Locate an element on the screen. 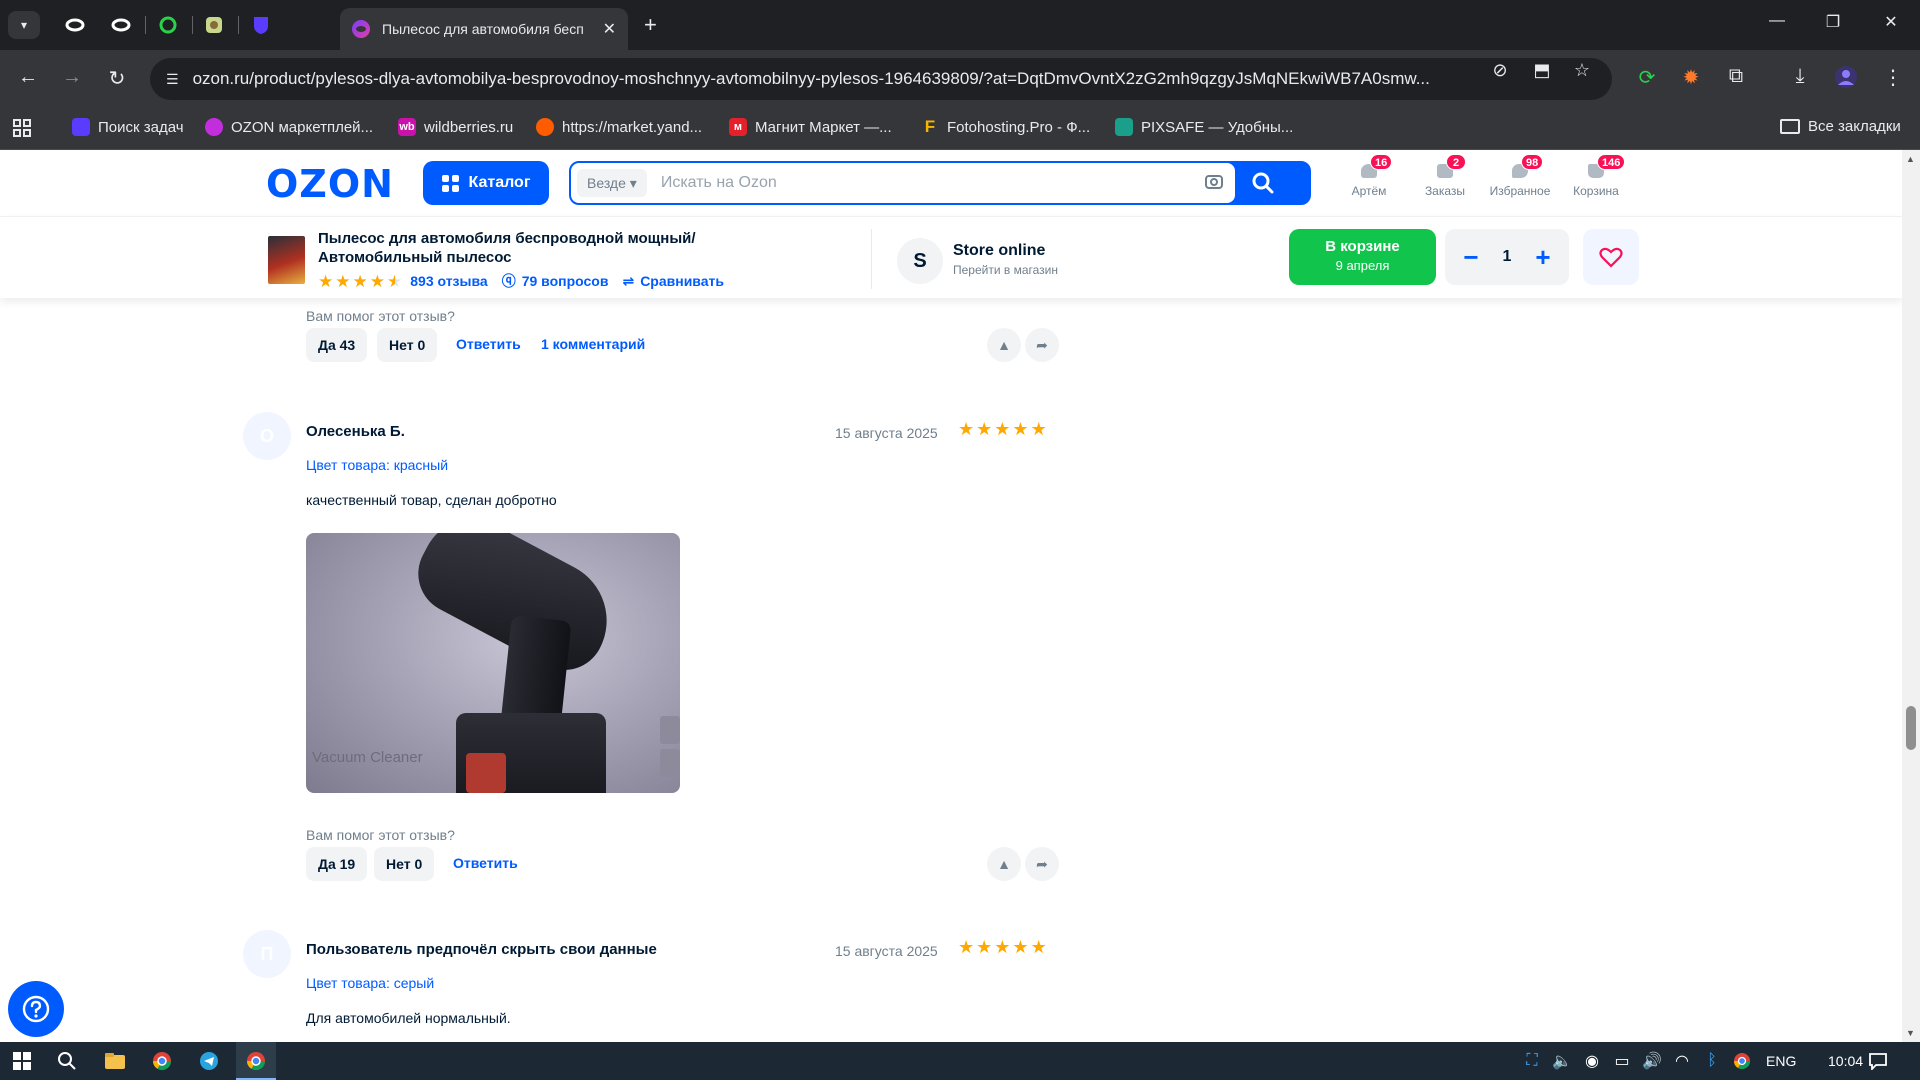 This screenshot has width=1920, height=1080. extension-orange-icon: ✹ is located at coordinates (1691, 77).